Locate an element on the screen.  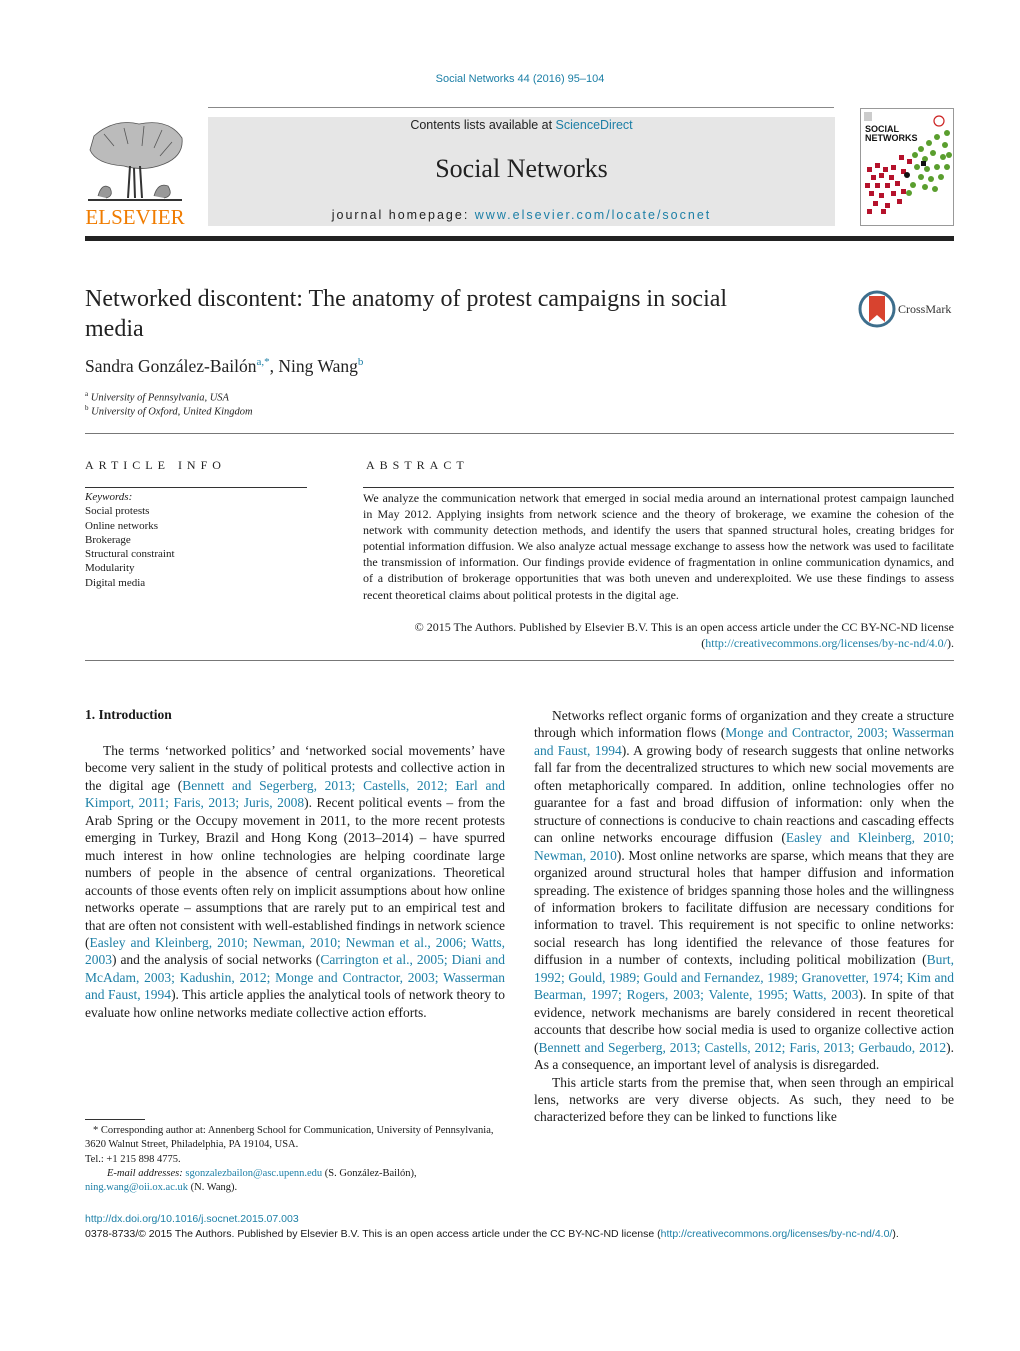
author-affiliation-marker: a,* is located at coordinates (263, 362).